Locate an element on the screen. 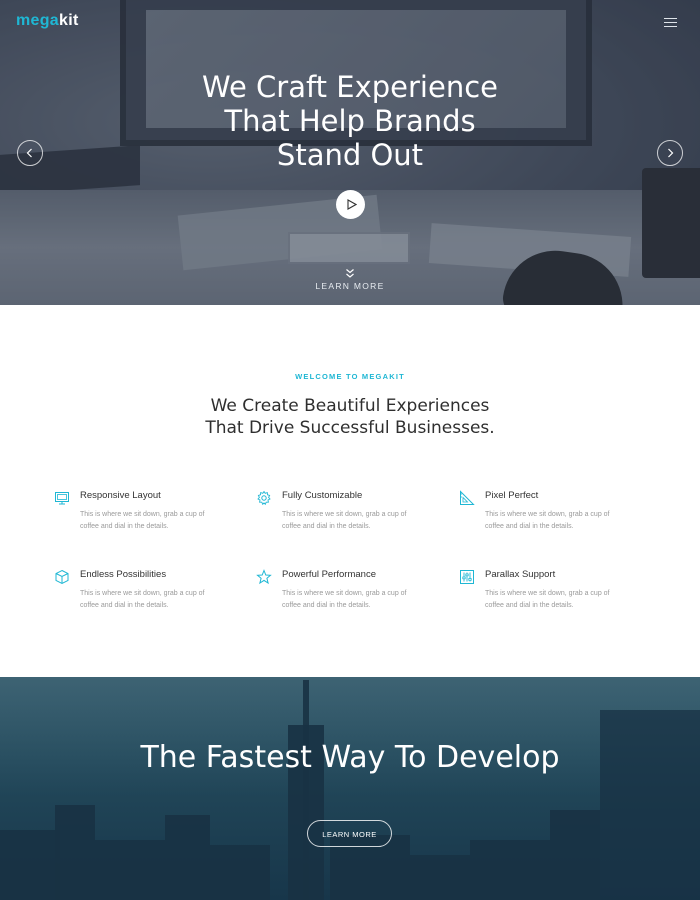 The image size is (700, 900). chevron-right-icon is located at coordinates (671, 153).